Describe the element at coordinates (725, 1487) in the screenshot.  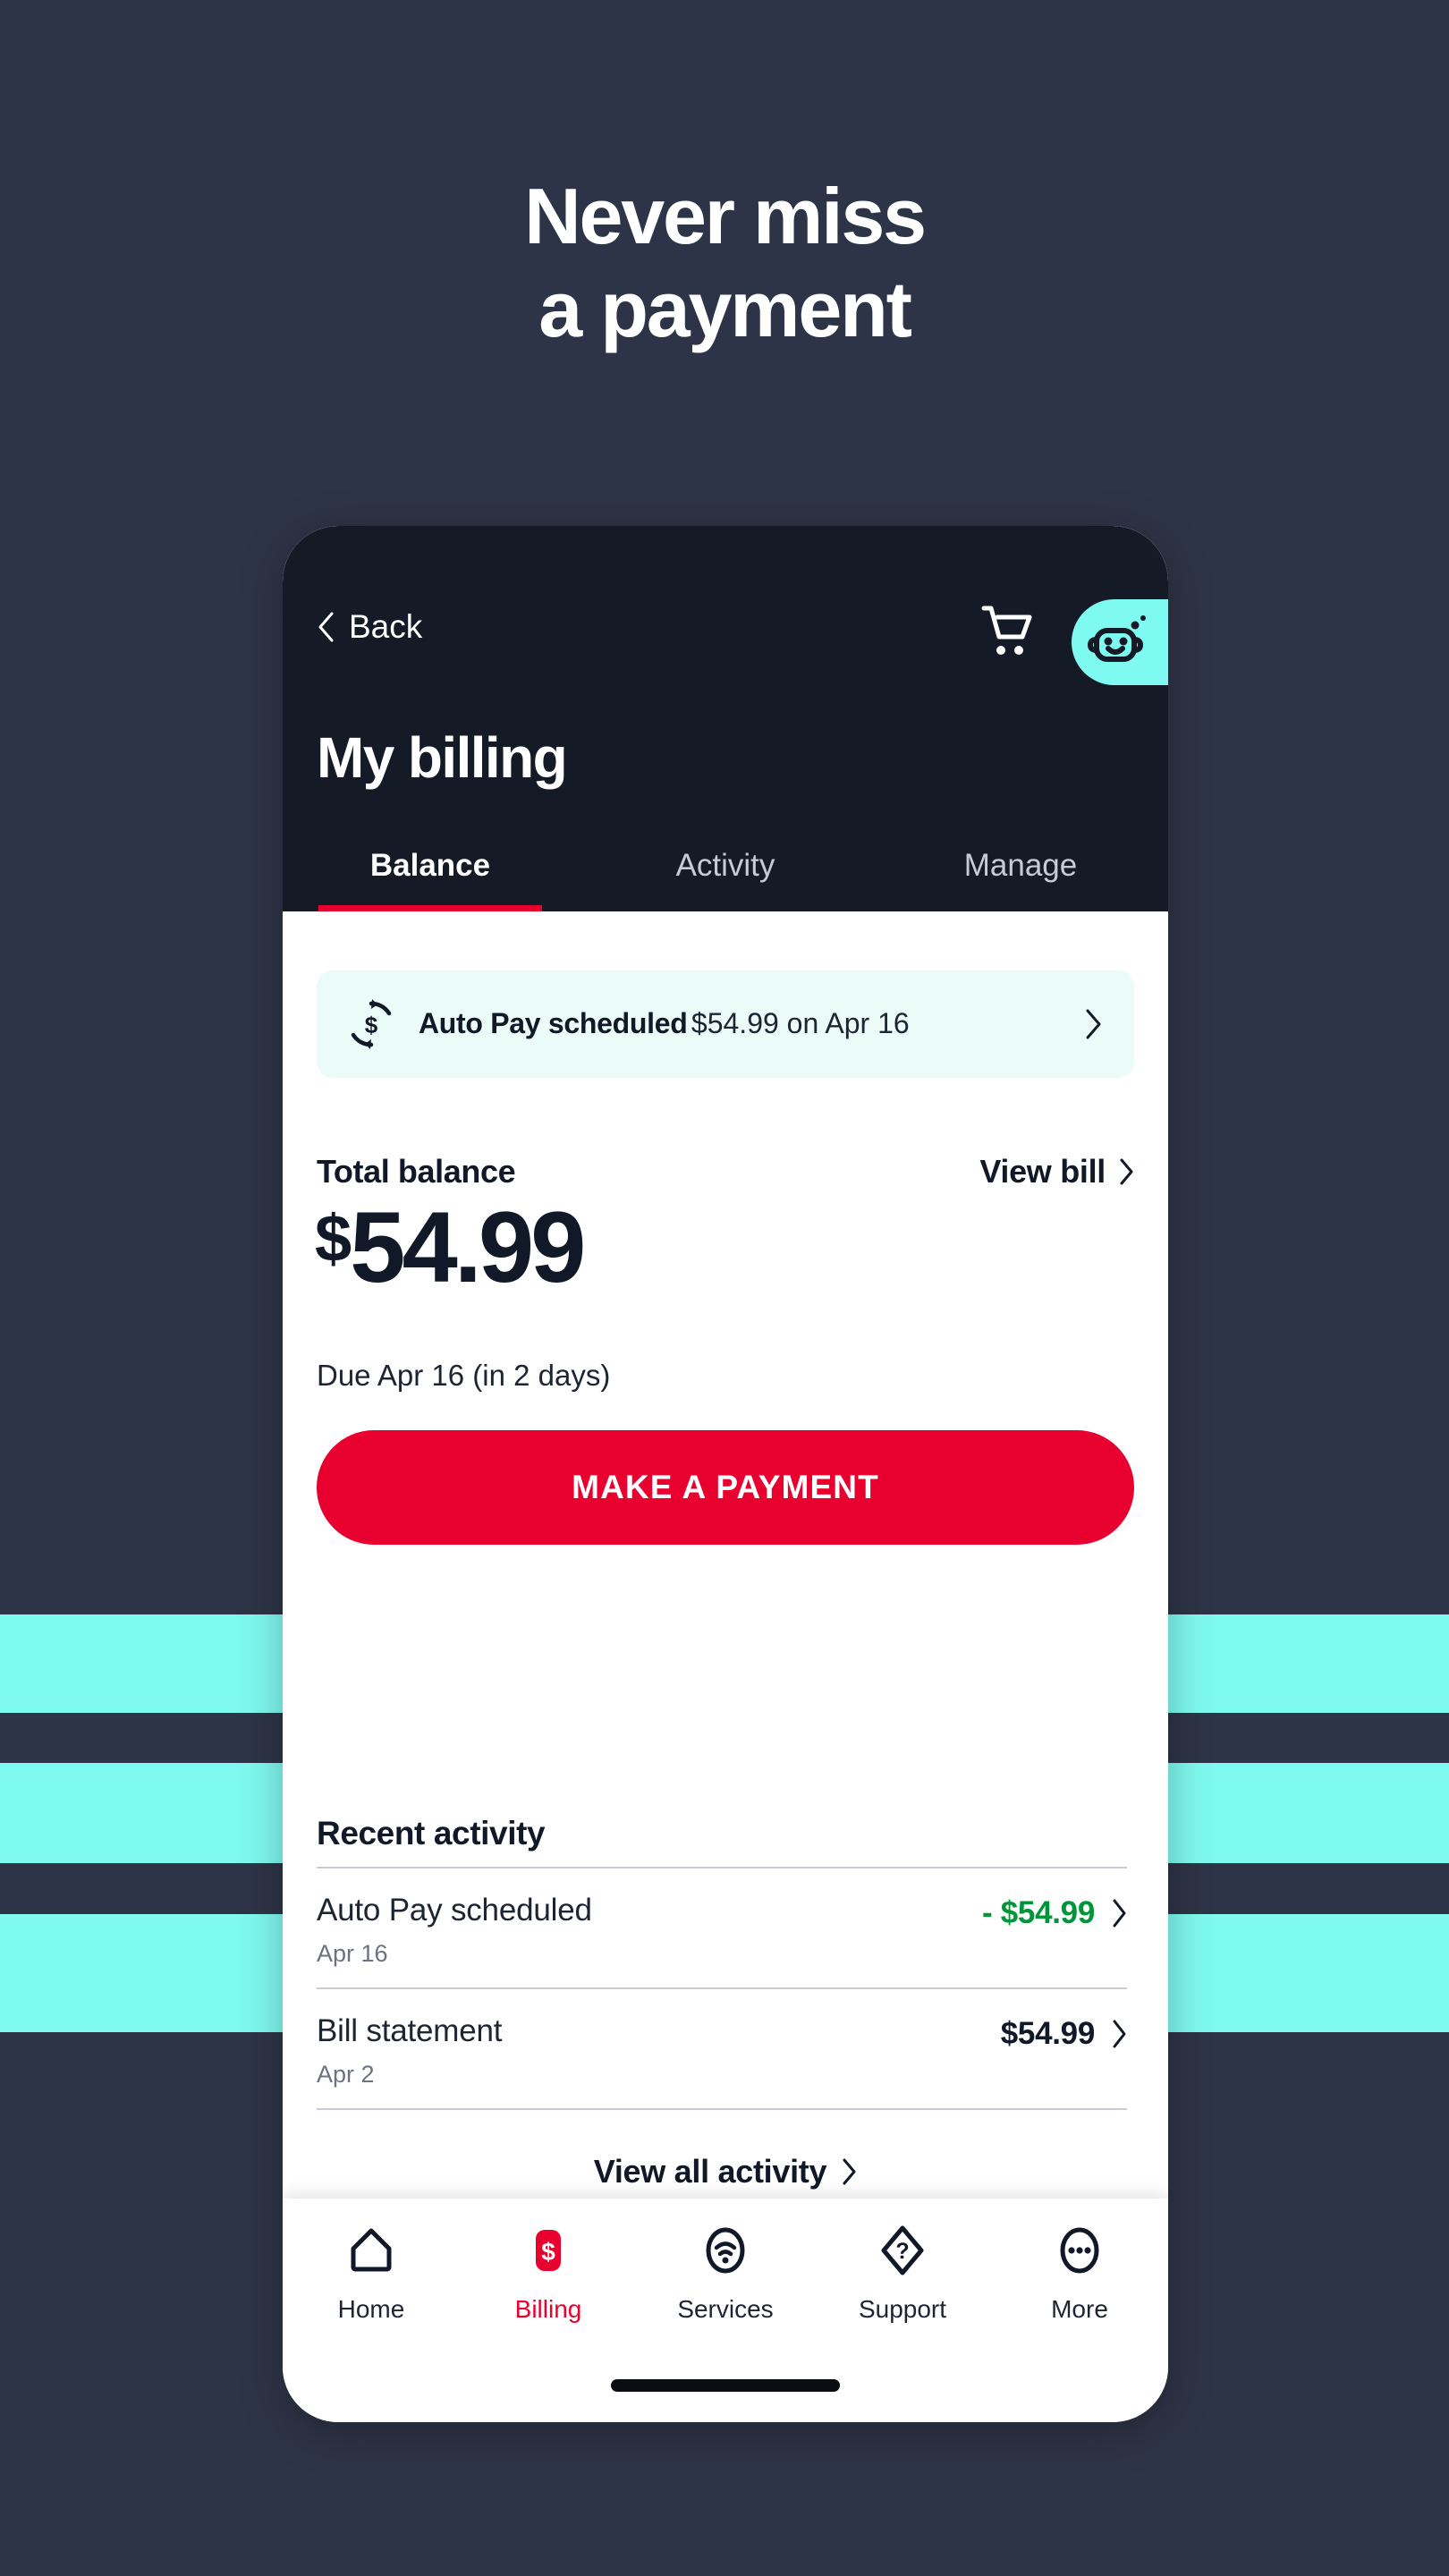
I see `make-a-payment-button: MAKE A PAYMENT` at that location.